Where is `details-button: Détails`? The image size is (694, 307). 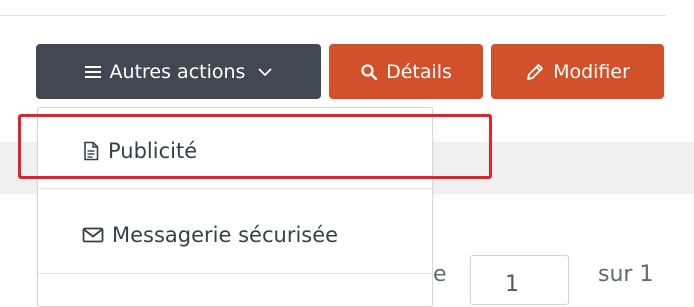
details-button: Détails is located at coordinates (406, 71).